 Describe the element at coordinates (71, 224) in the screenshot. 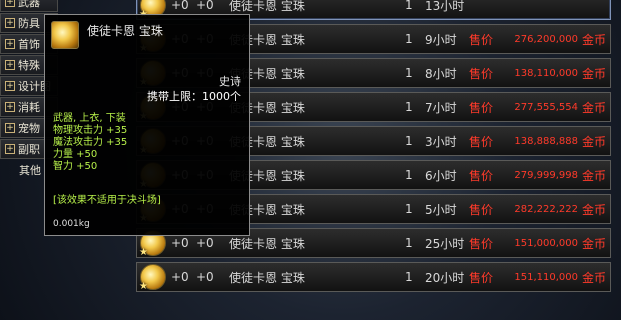

I see `tooltip-weight: 0.001kg` at that location.